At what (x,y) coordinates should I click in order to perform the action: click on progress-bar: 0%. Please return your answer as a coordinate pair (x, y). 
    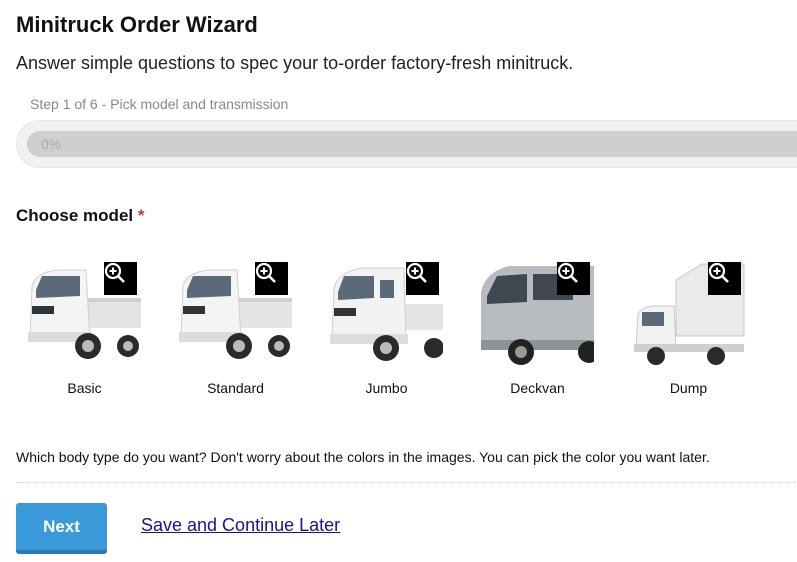
    Looking at the image, I should click on (406, 144).